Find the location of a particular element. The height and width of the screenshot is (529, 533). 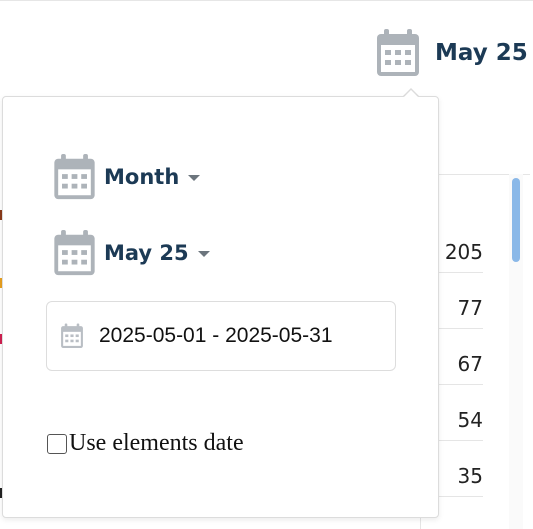

selected-period-label: May 25 is located at coordinates (481, 53).